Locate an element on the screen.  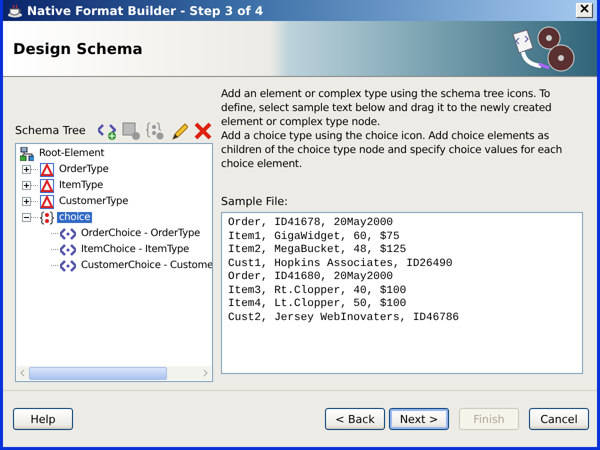
tree-item: OrderChoice - OrderType is located at coordinates (140, 234).